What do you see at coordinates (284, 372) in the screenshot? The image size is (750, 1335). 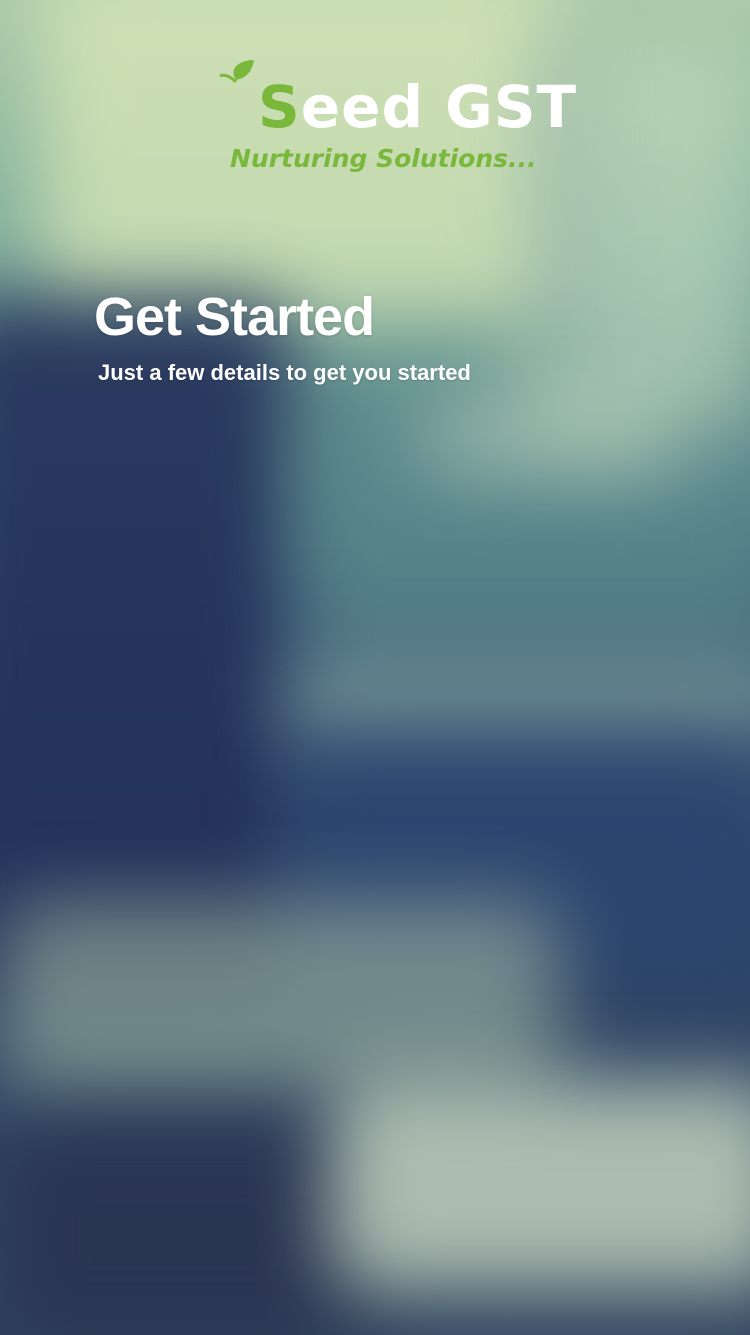 I see `page-subtitle: Just a few details to get you started` at bounding box center [284, 372].